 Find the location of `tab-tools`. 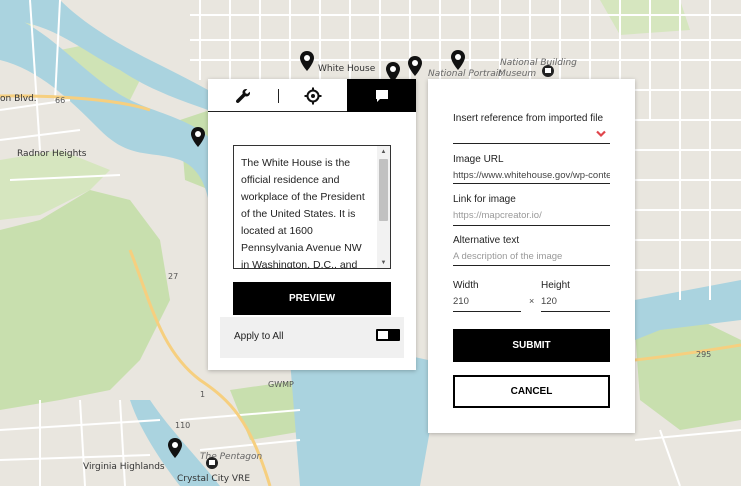

tab-tools is located at coordinates (243, 95).